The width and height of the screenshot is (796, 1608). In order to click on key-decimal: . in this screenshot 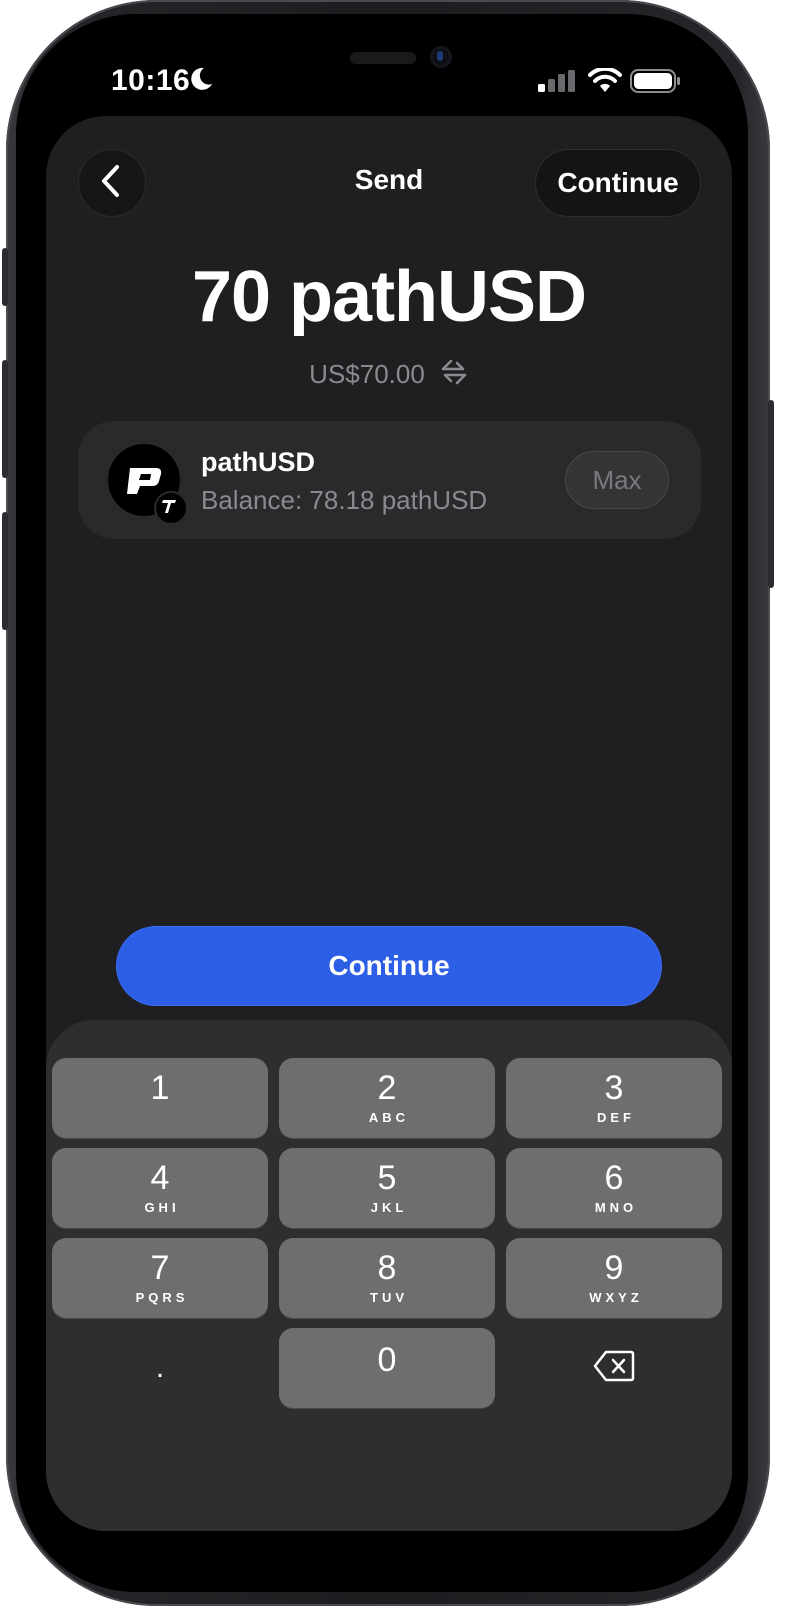, I will do `click(160, 1368)`.